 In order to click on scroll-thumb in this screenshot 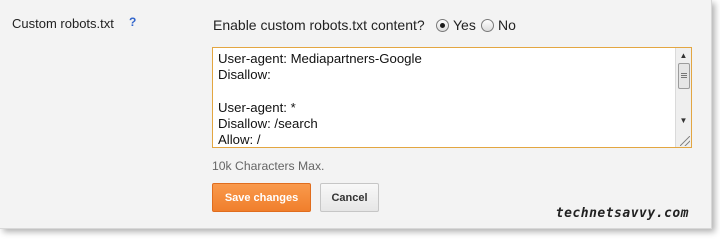, I will do `click(684, 76)`.